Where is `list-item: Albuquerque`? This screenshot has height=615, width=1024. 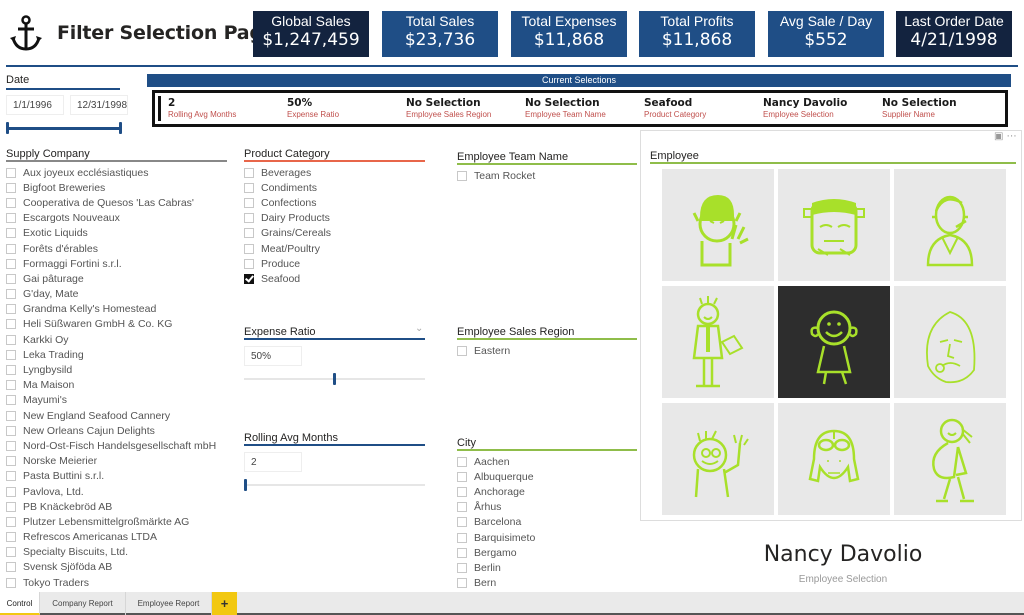
list-item: Albuquerque is located at coordinates (547, 476).